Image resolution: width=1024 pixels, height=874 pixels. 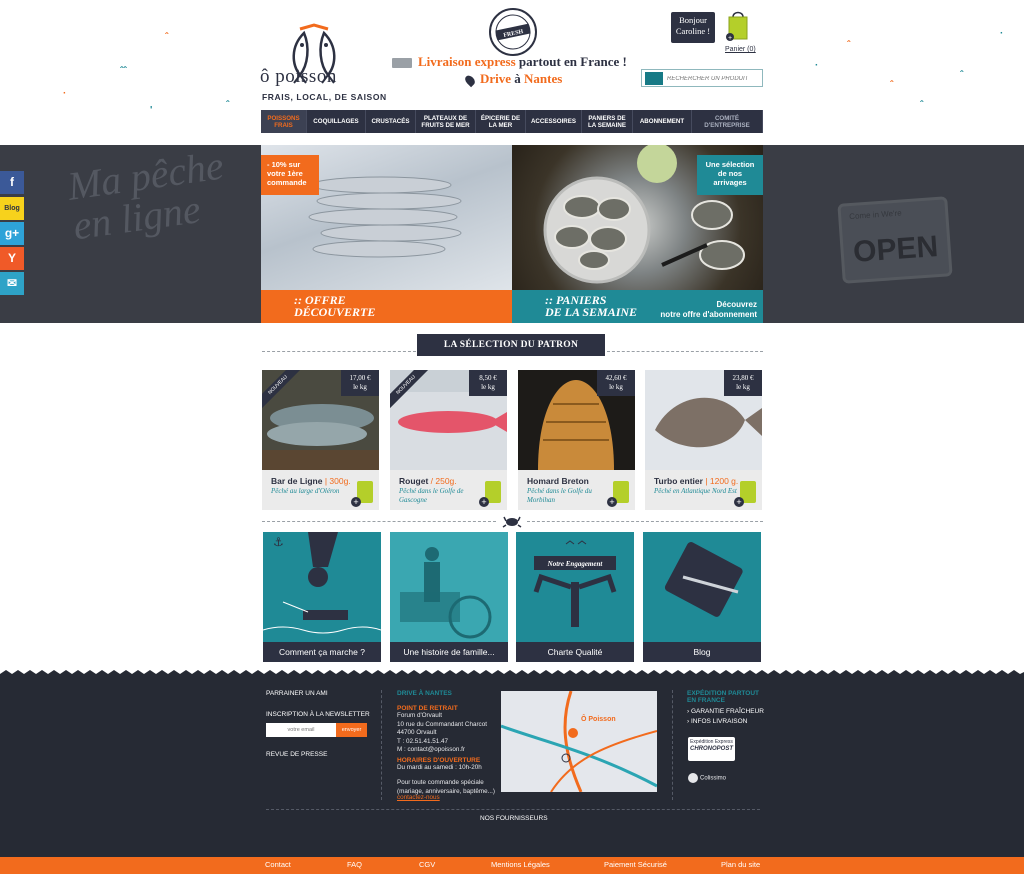 I want to click on quality-charter-tile: Notre Engagement Charte Qualité, so click(x=575, y=597).